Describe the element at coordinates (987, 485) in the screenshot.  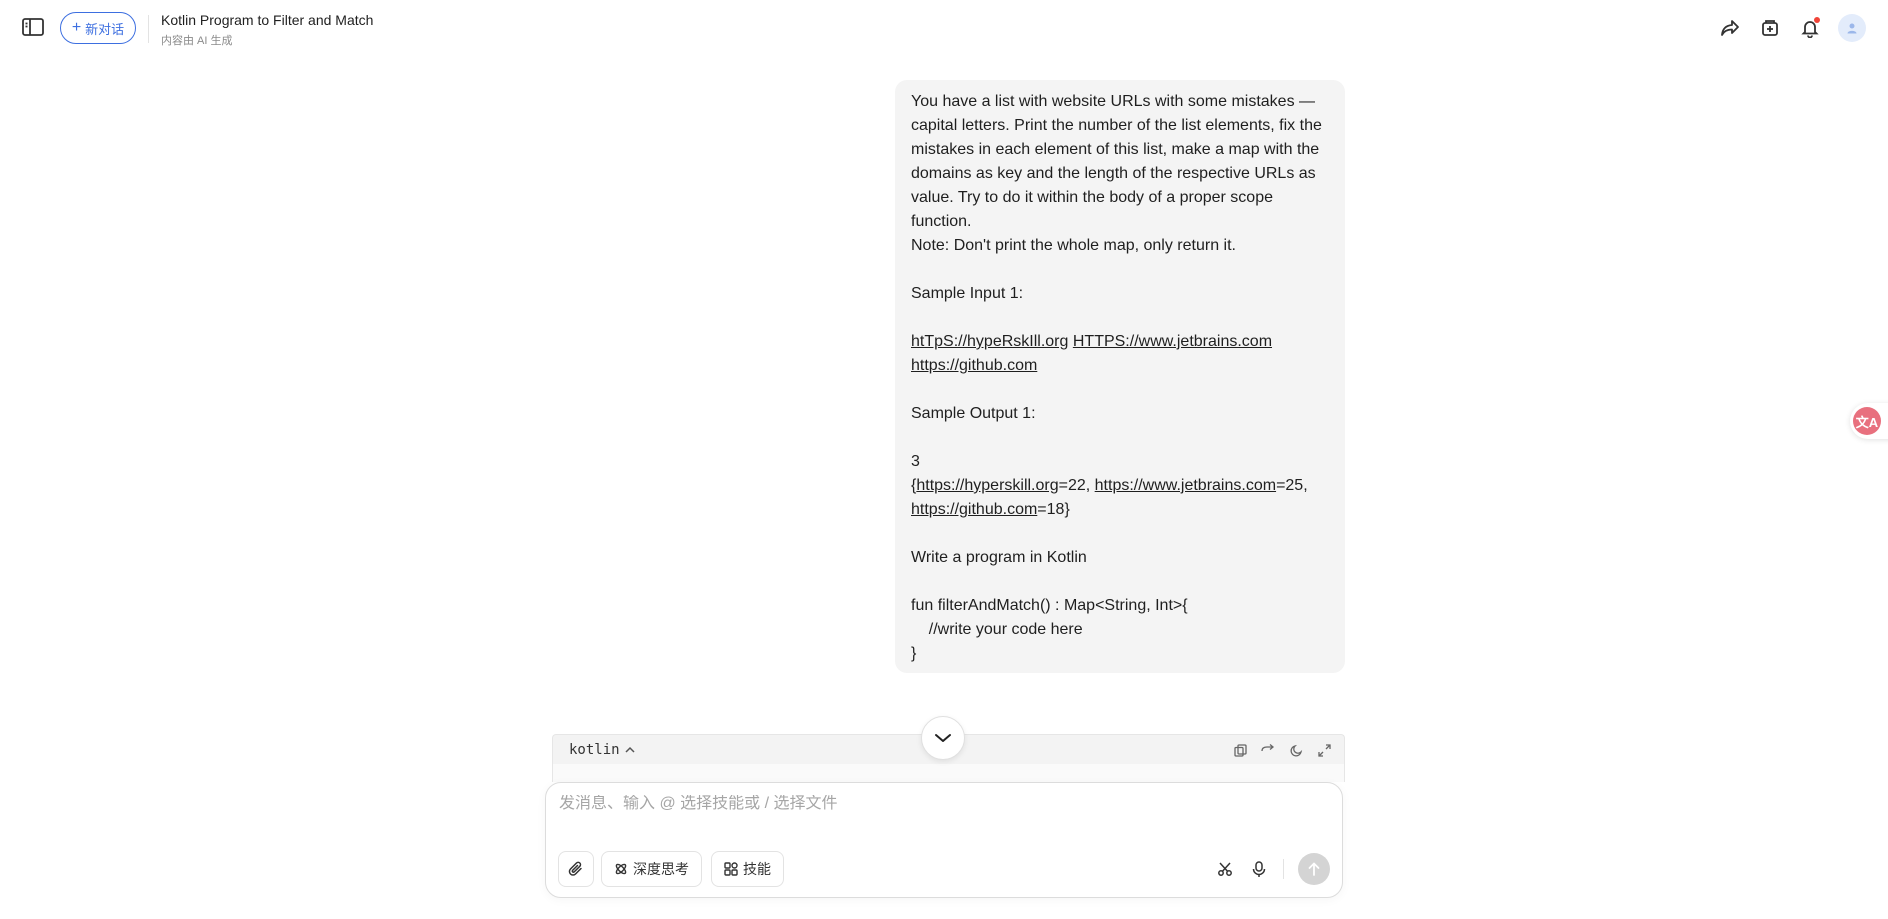
I see `output-link: https://hyperskill.org` at that location.